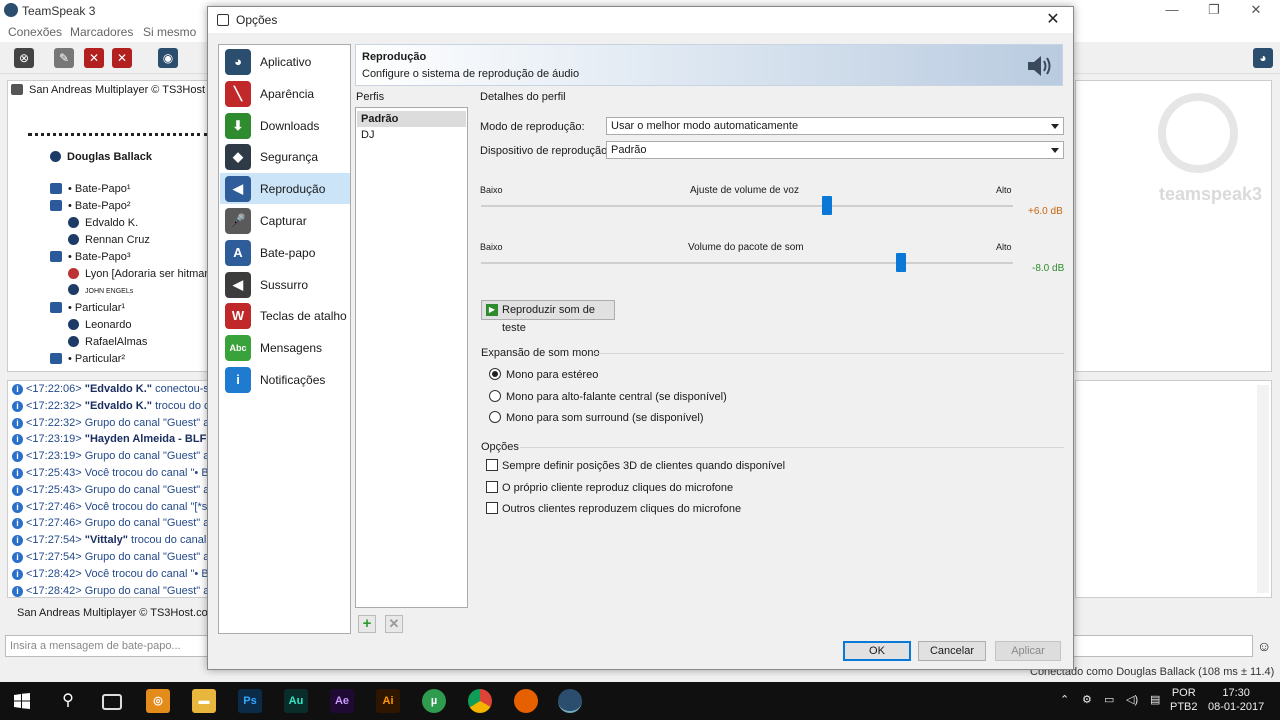  Describe the element at coordinates (101, 32) in the screenshot. I see `menu-marcadores: Marcadores` at that location.